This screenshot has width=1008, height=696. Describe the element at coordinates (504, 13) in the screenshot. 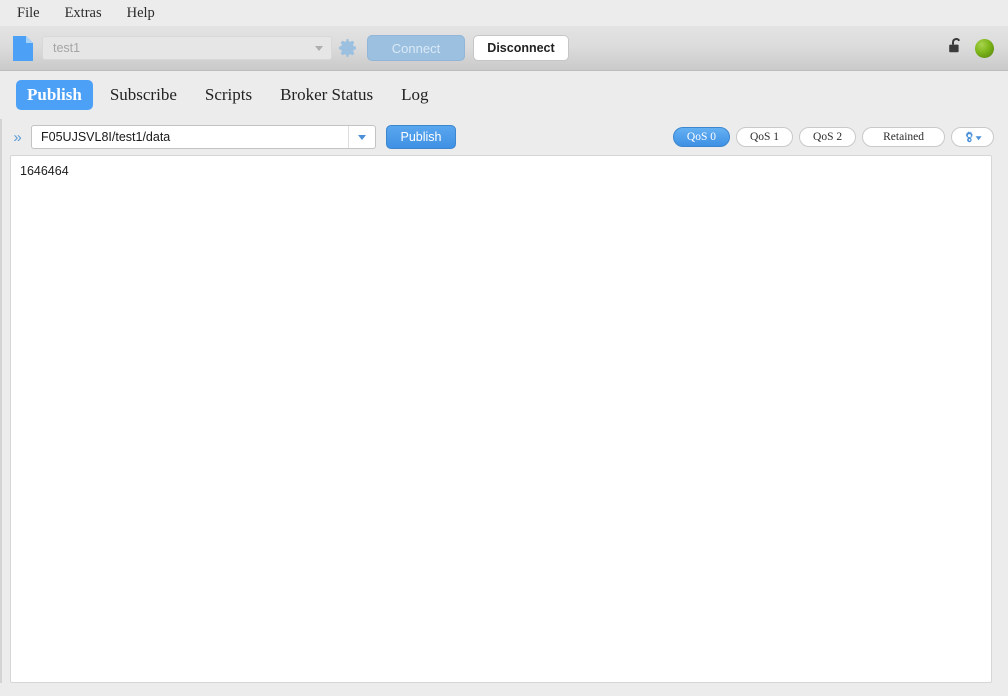

I see `menu-bar: File Extras Help` at that location.